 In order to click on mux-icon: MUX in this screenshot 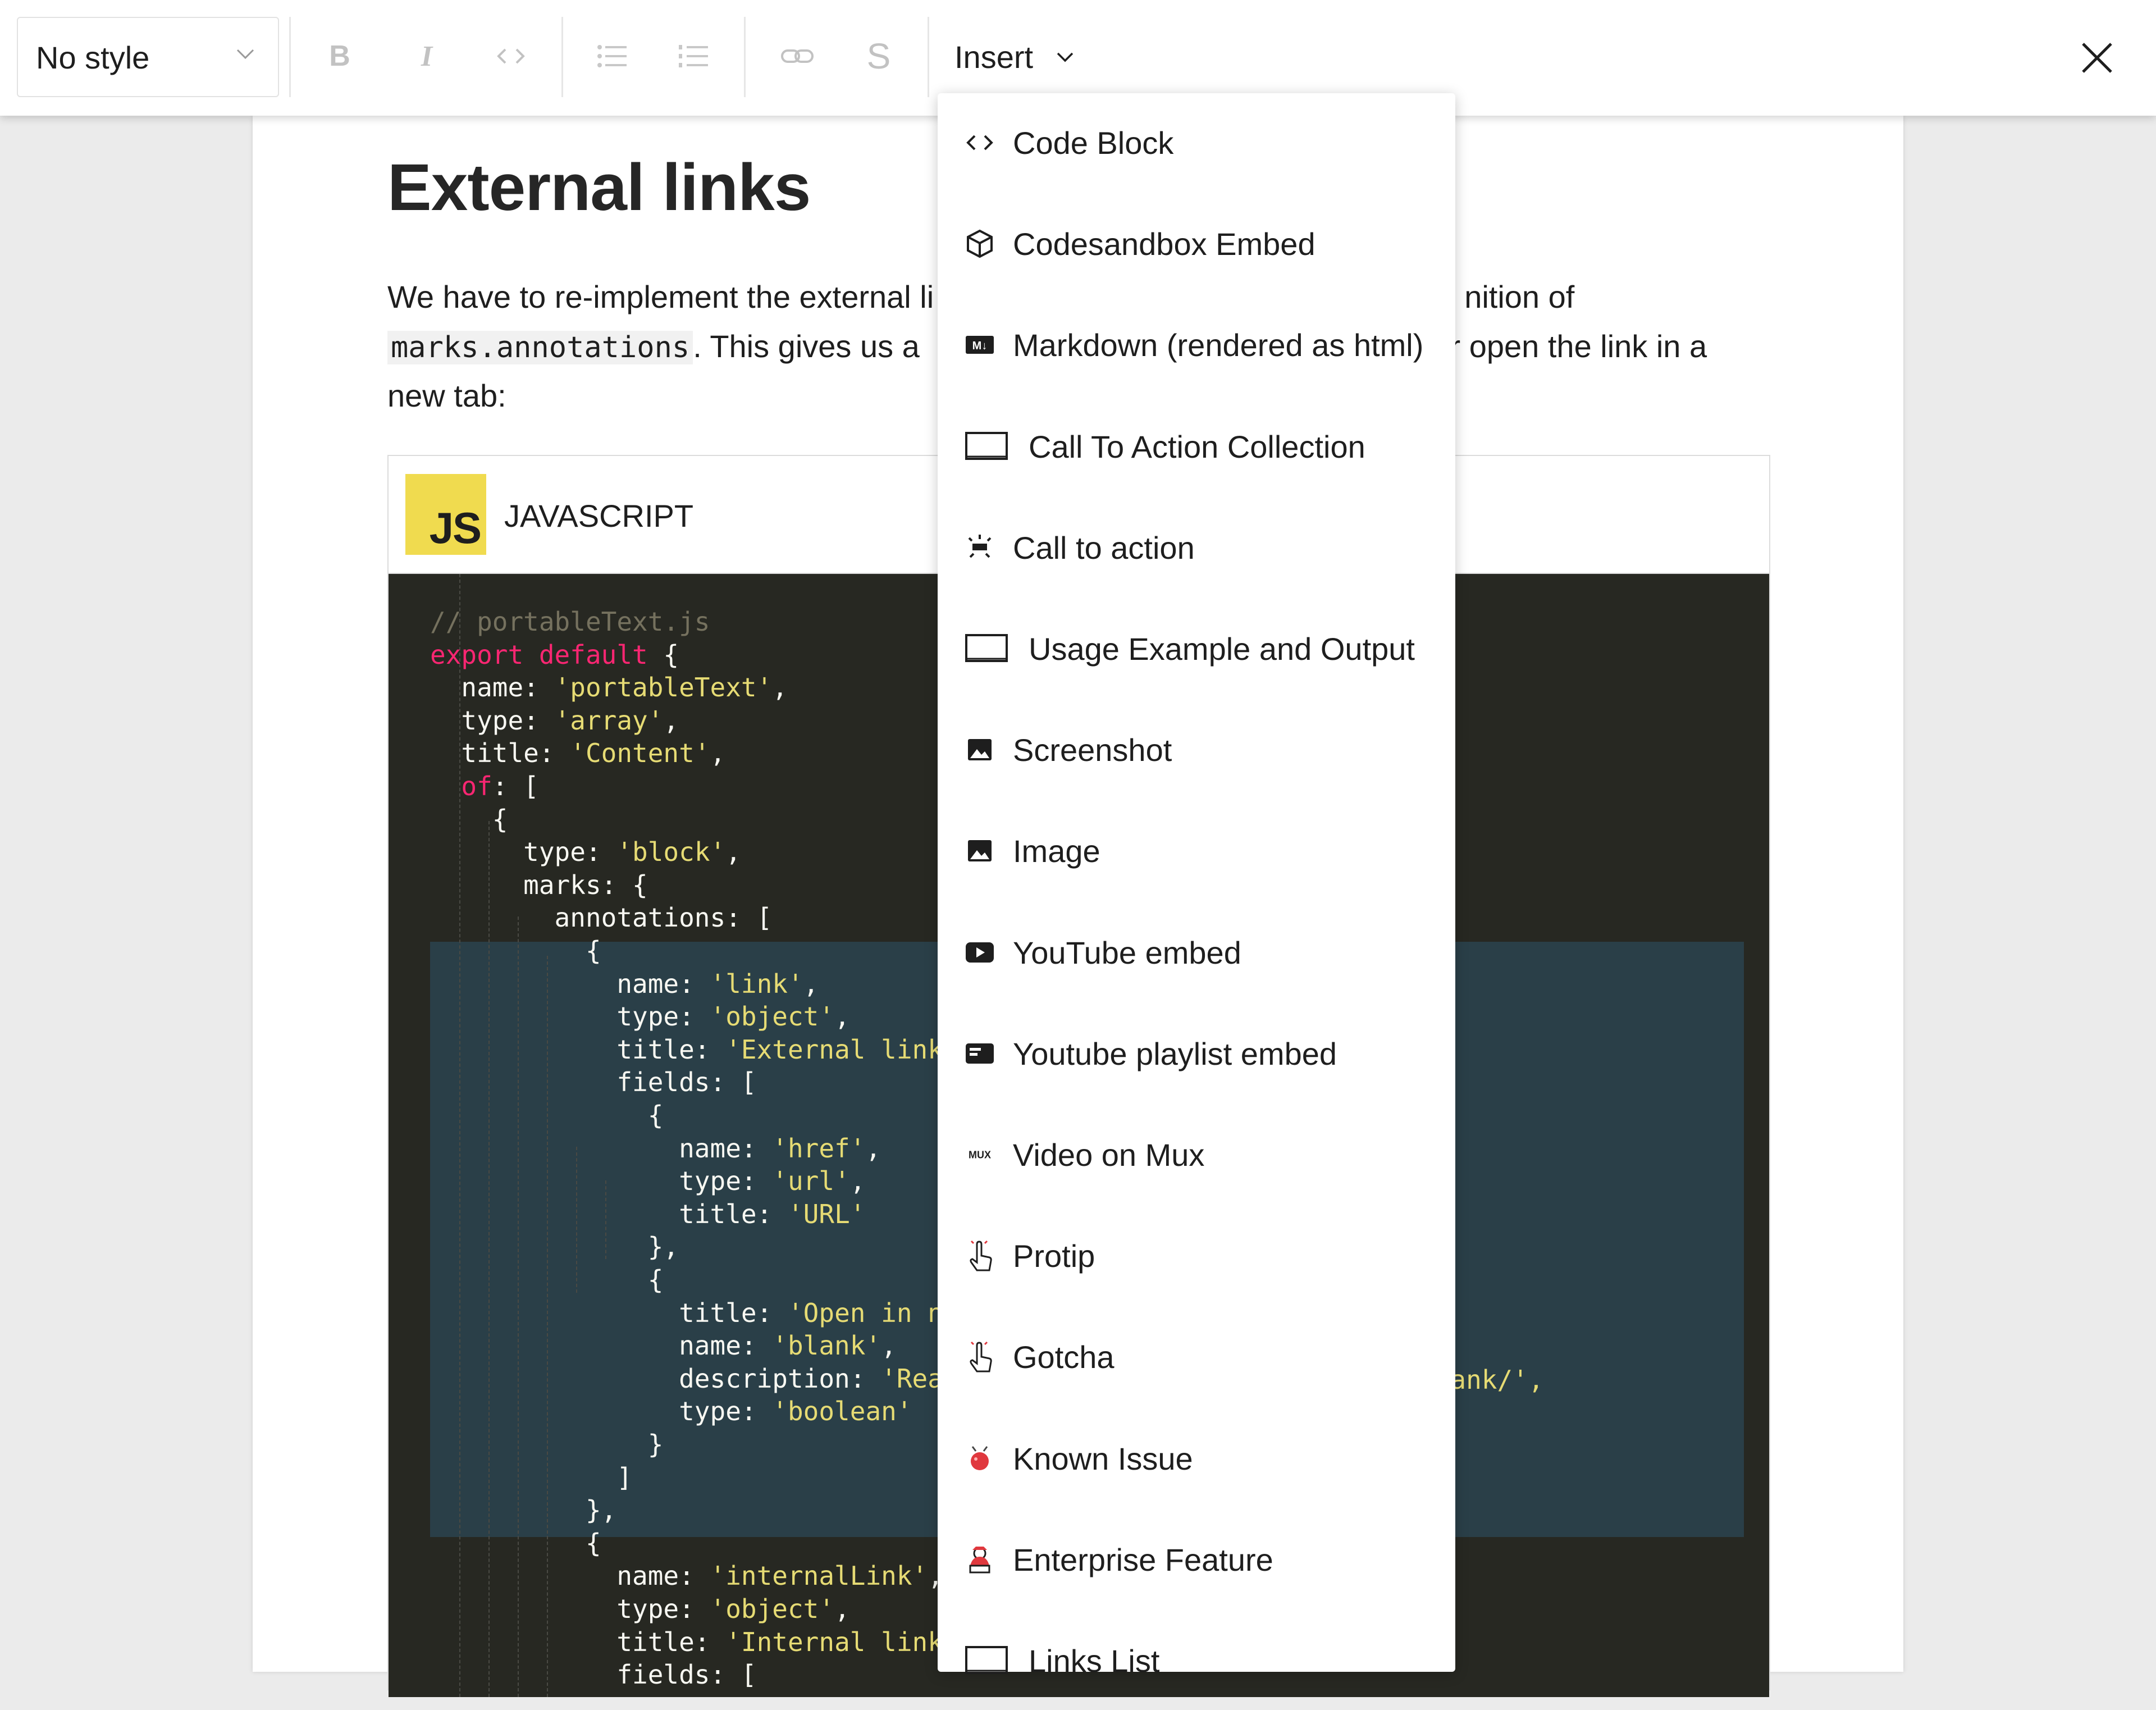, I will do `click(980, 1154)`.